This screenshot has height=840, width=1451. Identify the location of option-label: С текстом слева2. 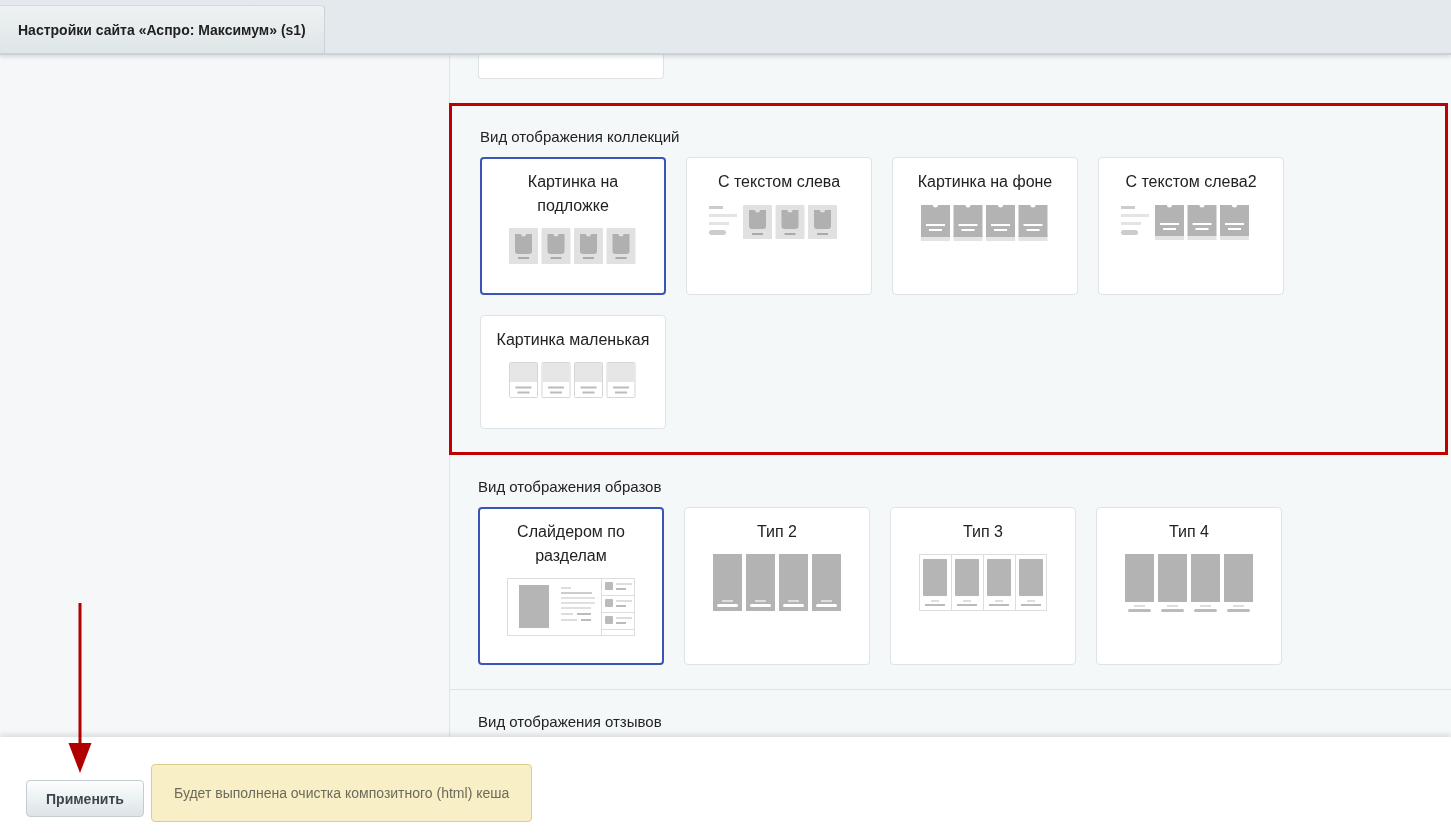
(1191, 182).